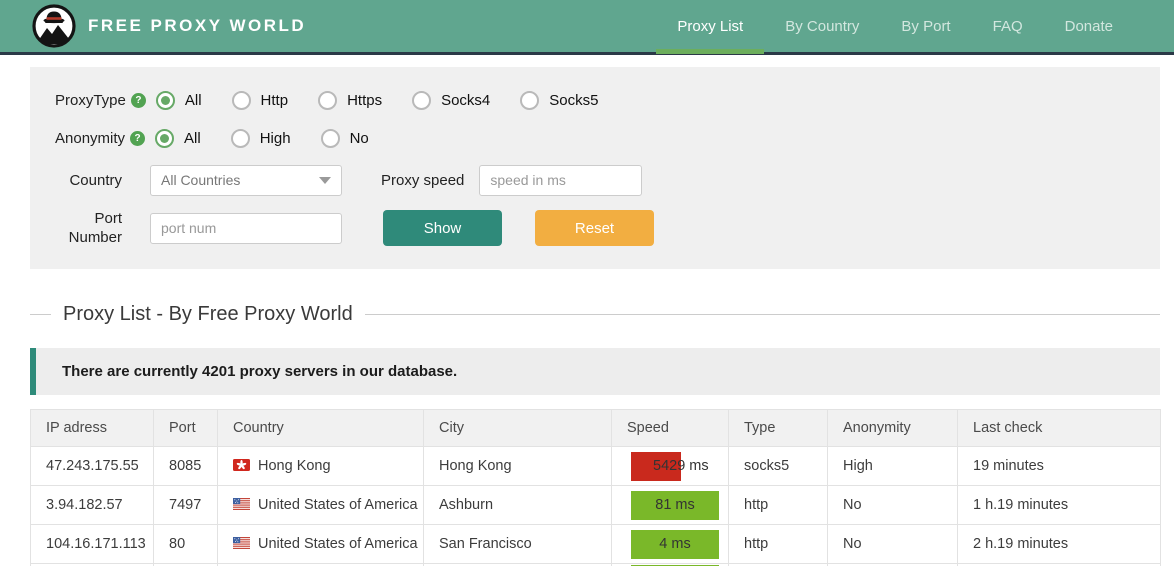  I want to click on last-check-cell: 2 h.19 minutes, so click(1059, 544).